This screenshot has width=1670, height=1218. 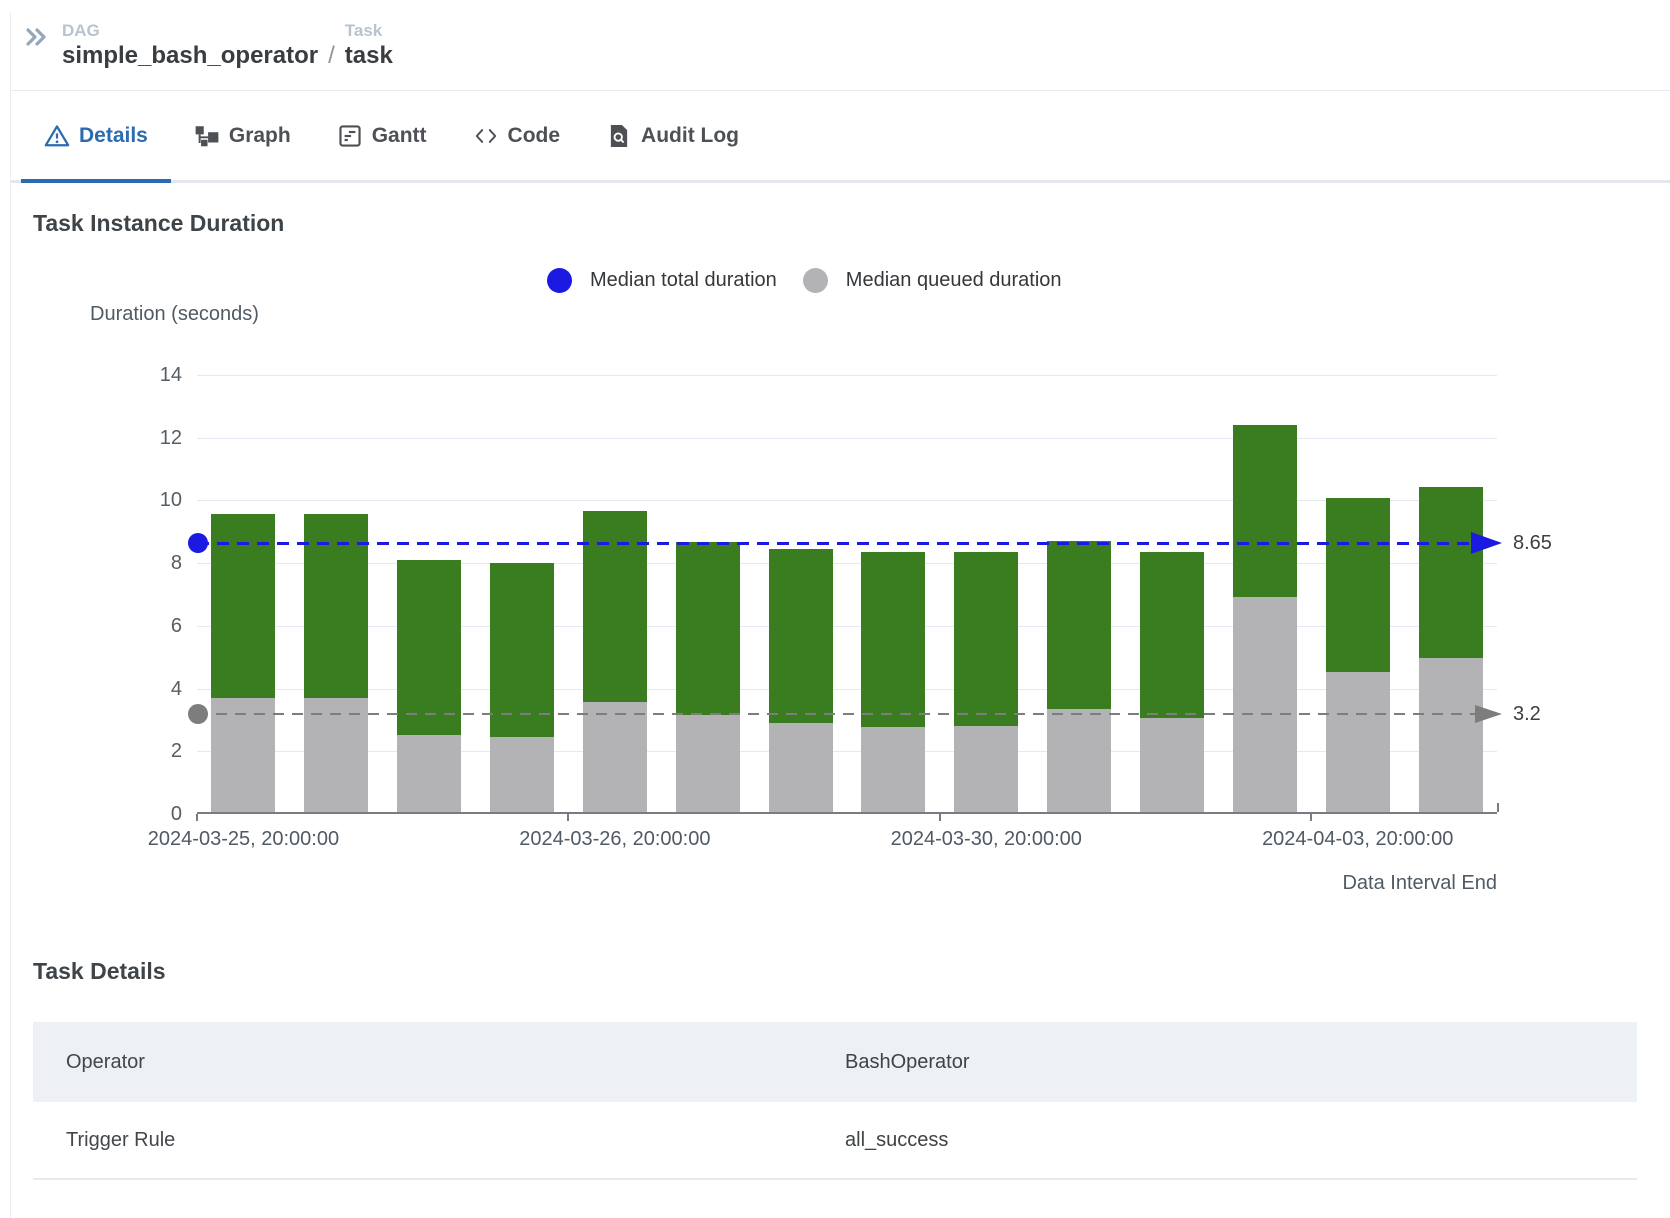 I want to click on header: DAG simple_bash_operator / Task task, so click(x=840, y=45).